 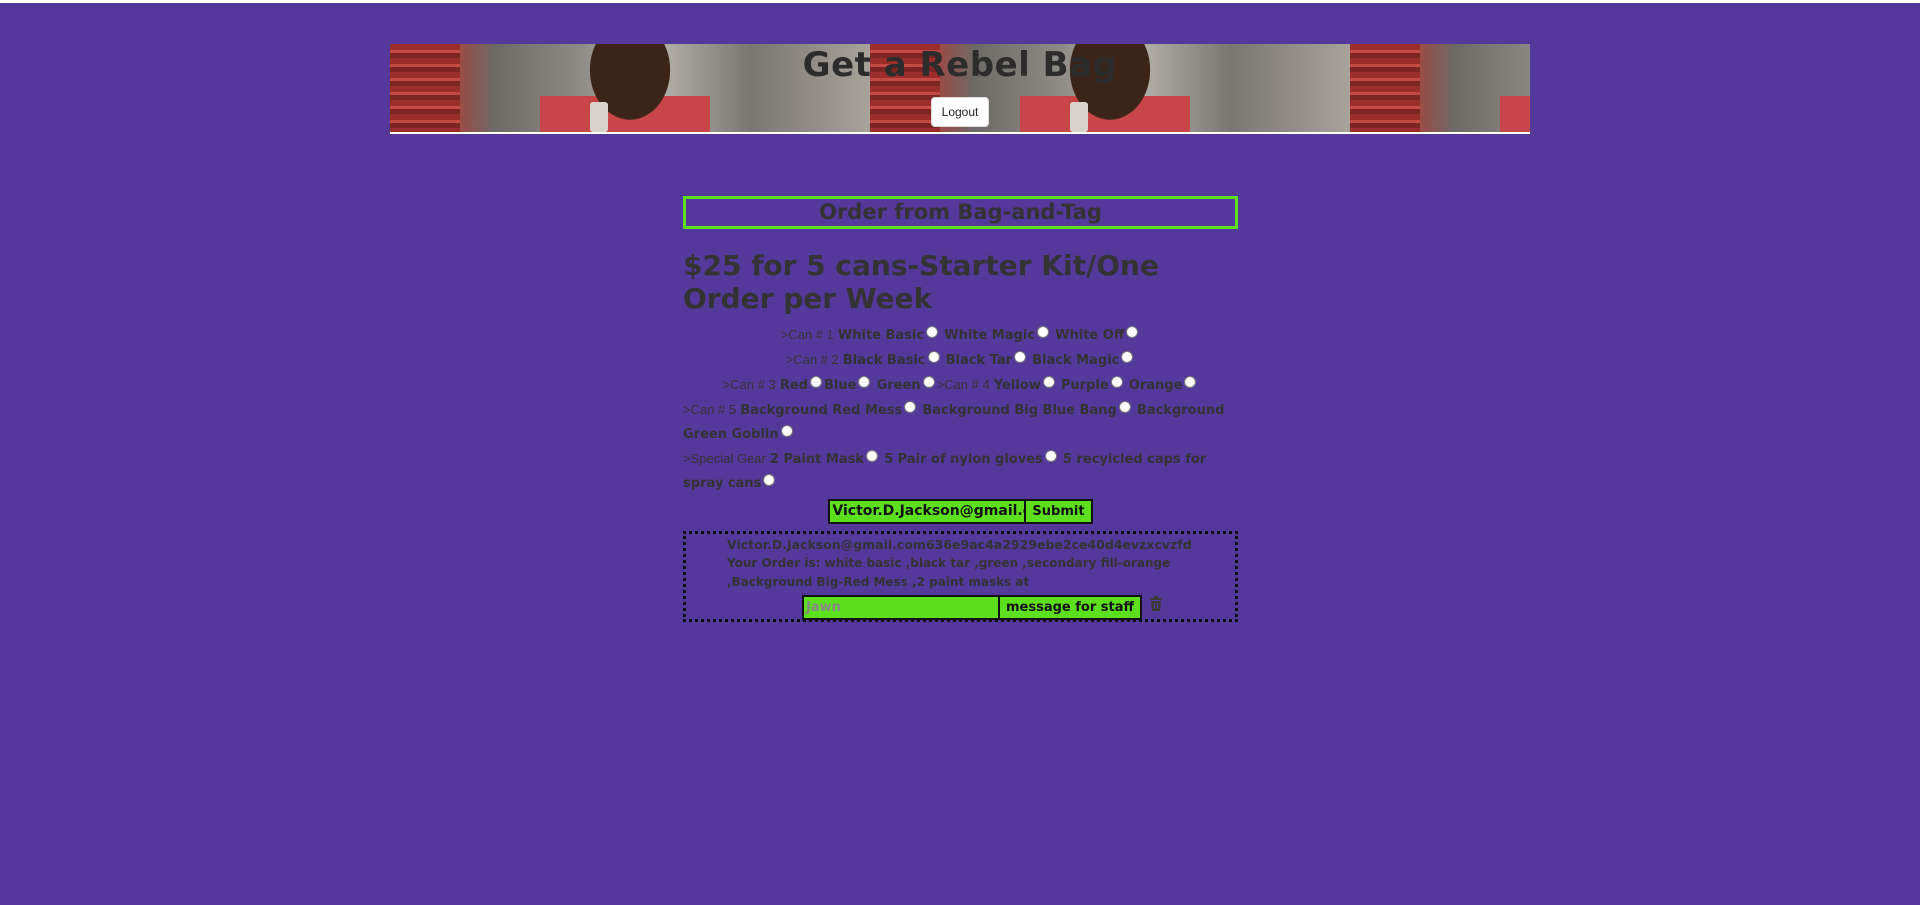 I want to click on can3-radio-blue, so click(x=864, y=382).